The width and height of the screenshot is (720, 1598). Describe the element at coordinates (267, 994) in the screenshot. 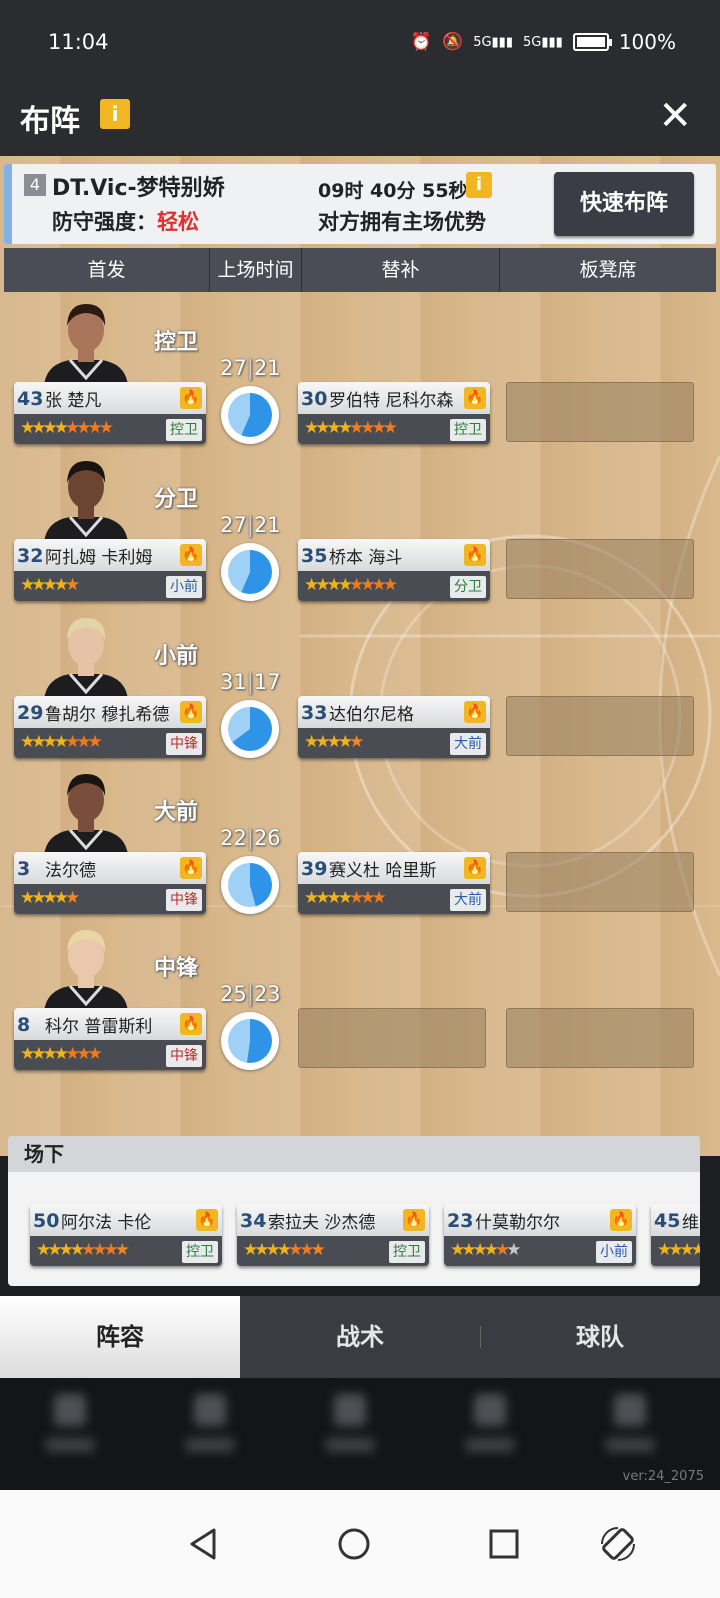

I see `sub-minutes: 23` at that location.